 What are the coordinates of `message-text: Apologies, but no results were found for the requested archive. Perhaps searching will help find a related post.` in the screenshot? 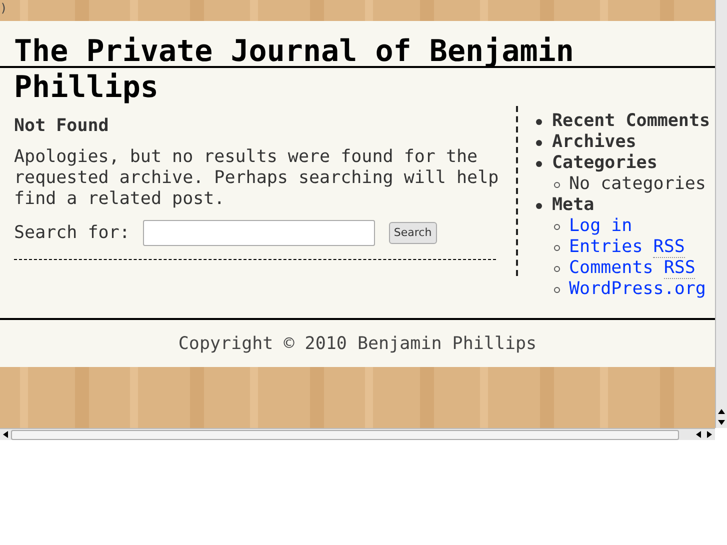 It's located at (257, 178).